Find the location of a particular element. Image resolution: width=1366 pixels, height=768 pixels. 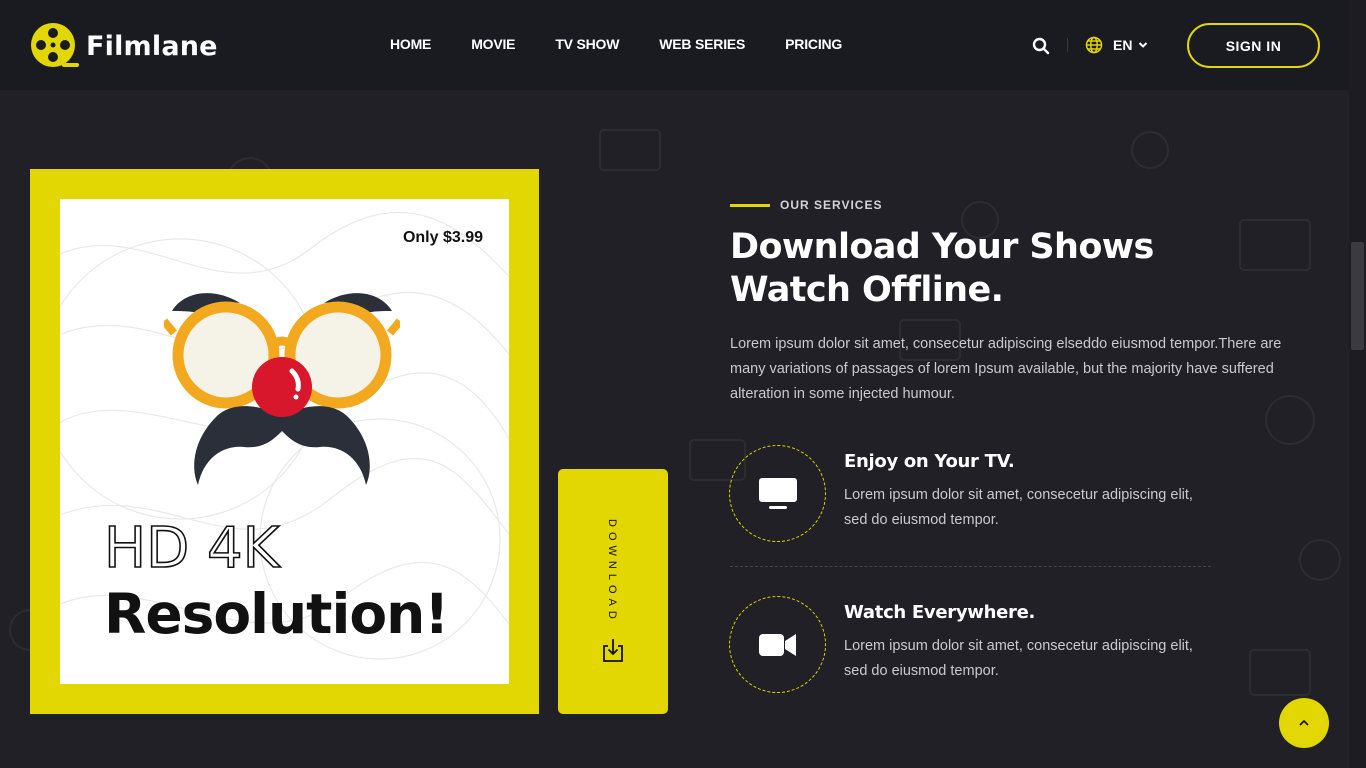

download-button: DOWNLOAD is located at coordinates (613, 591).